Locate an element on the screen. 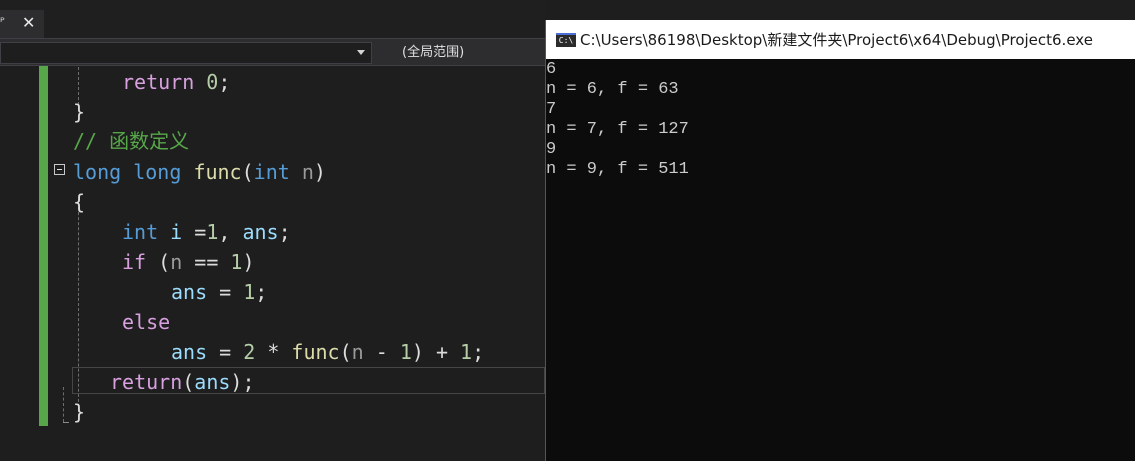  code-line: int i =1, ans; is located at coordinates (206, 232).